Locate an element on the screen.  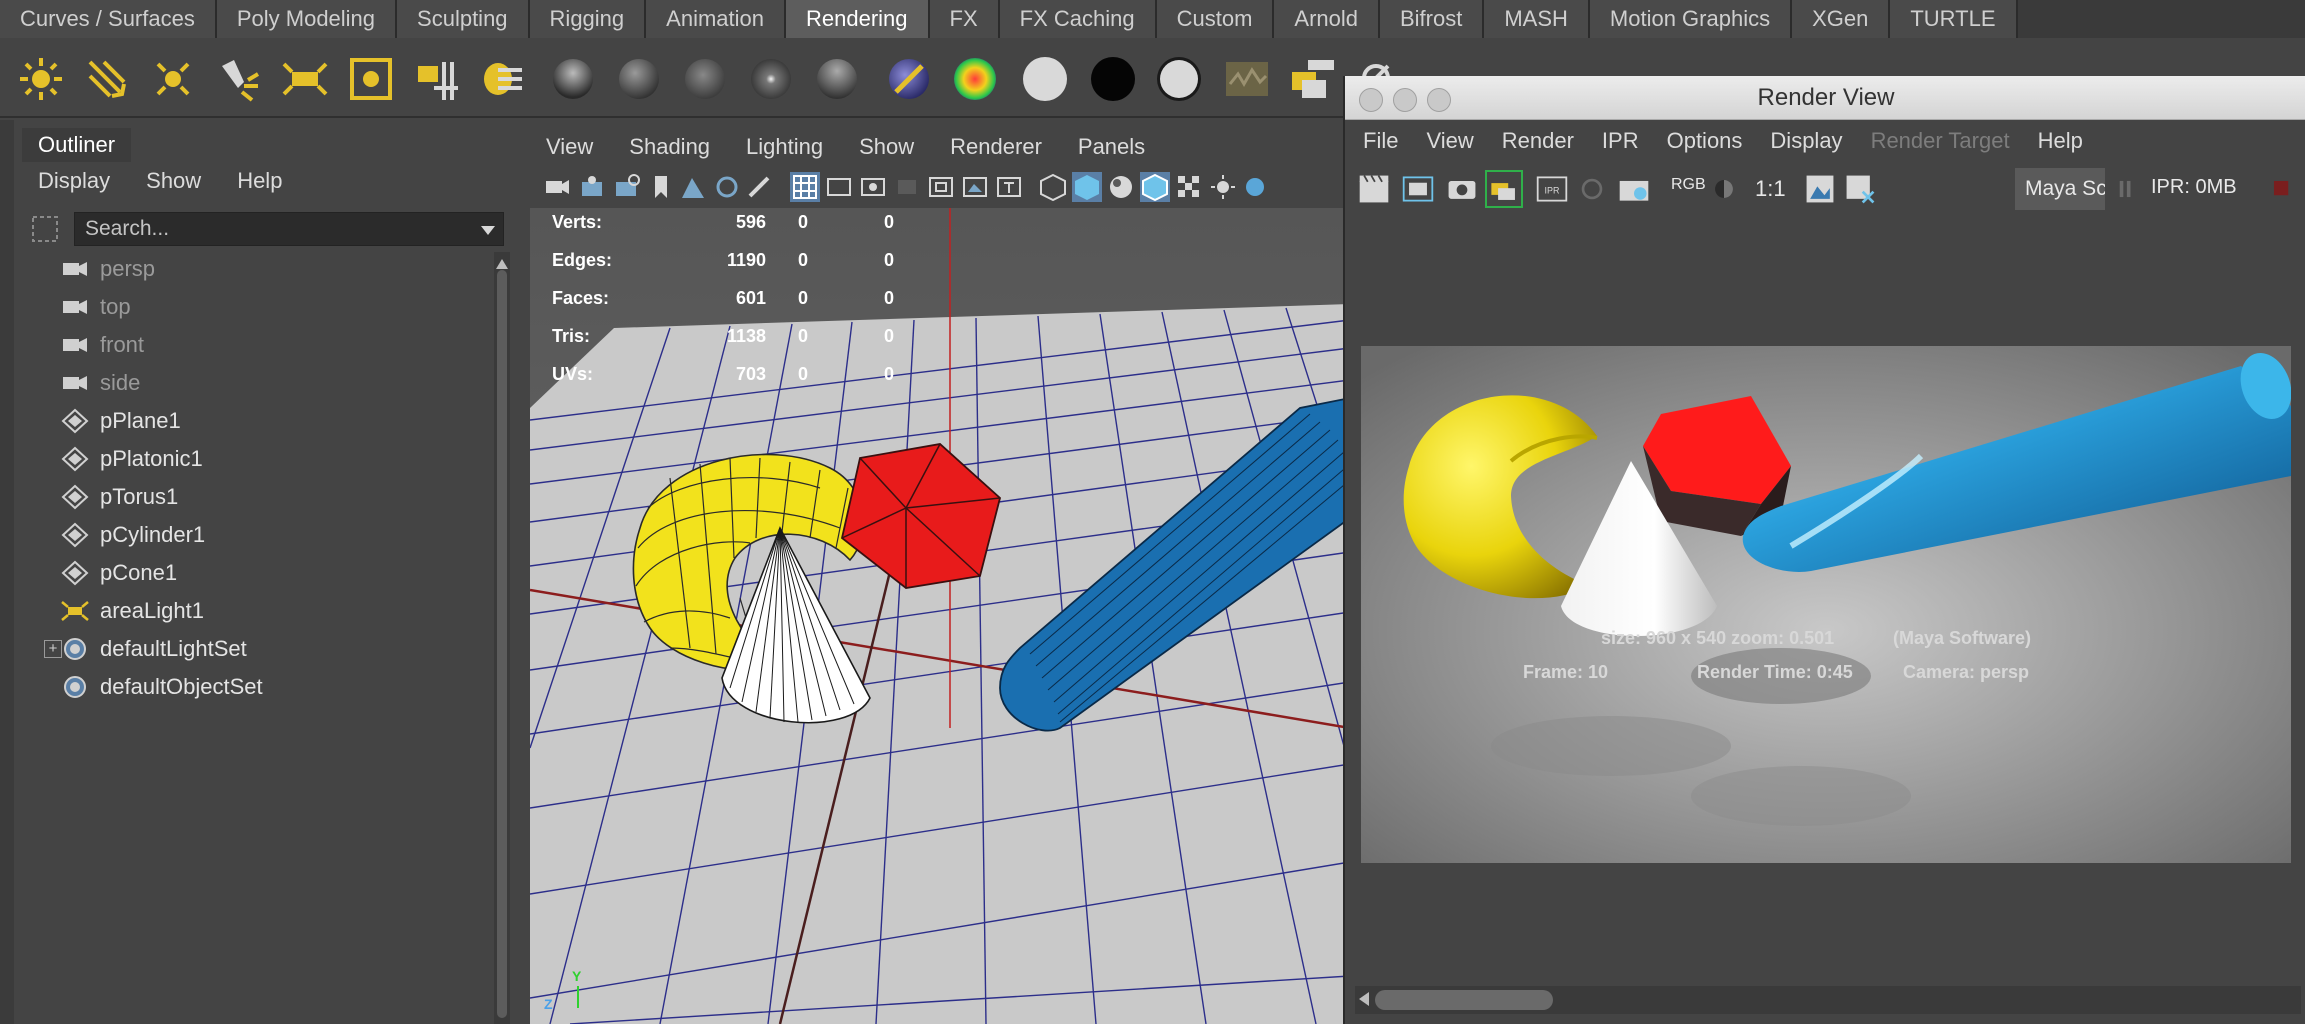
safe-action-icon is located at coordinates (975, 187).